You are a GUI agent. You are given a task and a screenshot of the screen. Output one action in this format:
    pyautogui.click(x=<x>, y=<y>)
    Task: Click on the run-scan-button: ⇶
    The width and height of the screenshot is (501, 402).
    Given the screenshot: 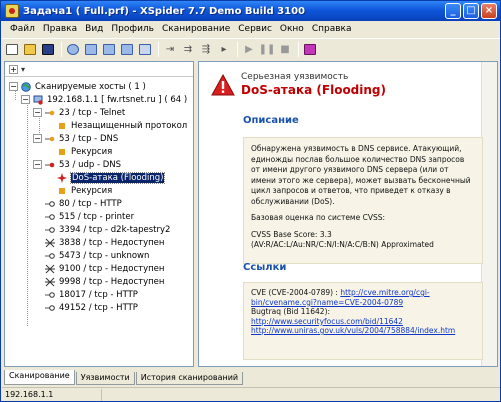 What is the action you would take?
    pyautogui.click(x=206, y=49)
    